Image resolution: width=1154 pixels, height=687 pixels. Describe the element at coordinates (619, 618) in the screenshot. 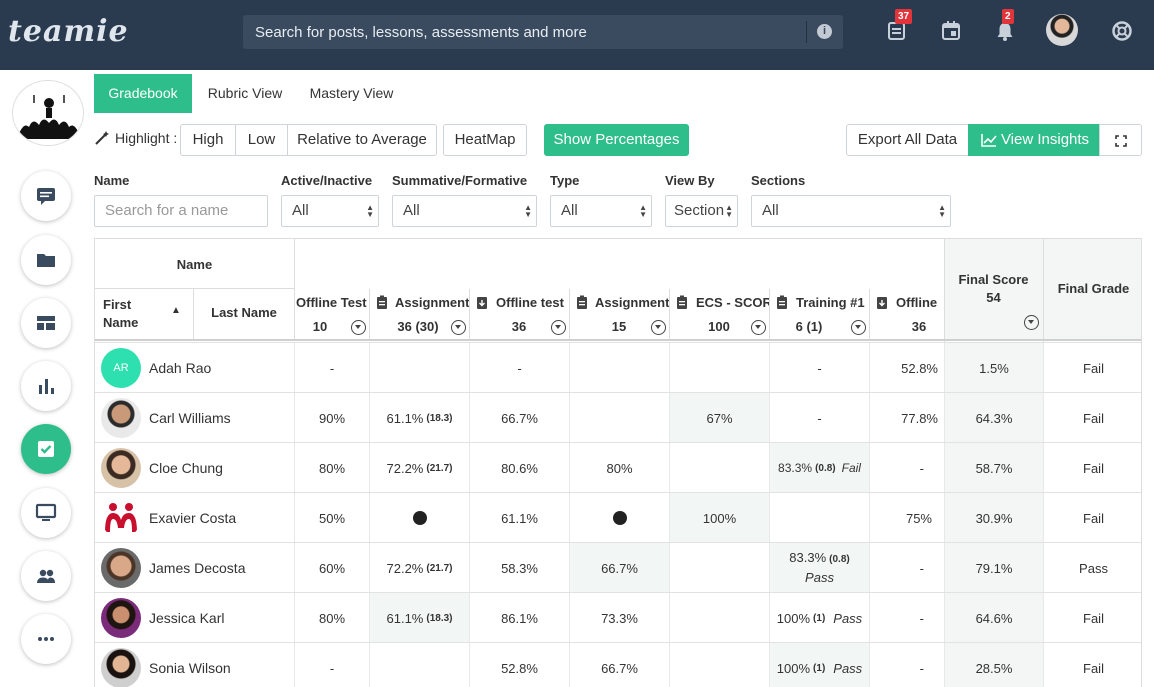

I see `grade-cell: 73.3%` at that location.